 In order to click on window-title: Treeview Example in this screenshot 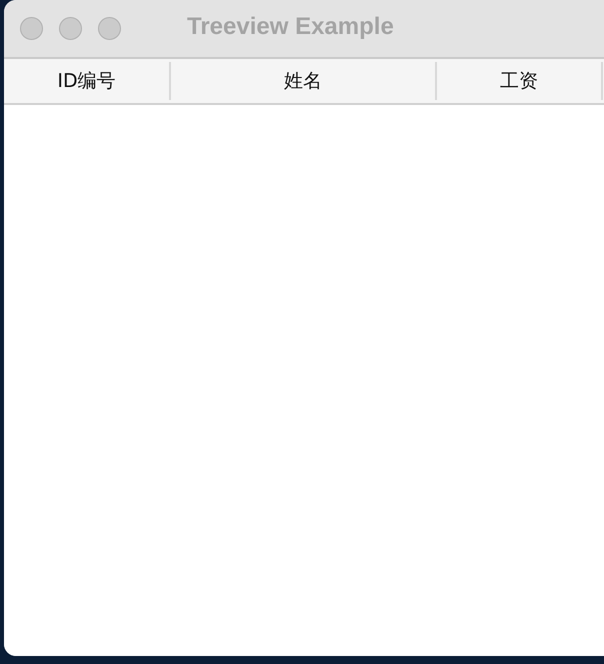, I will do `click(290, 27)`.